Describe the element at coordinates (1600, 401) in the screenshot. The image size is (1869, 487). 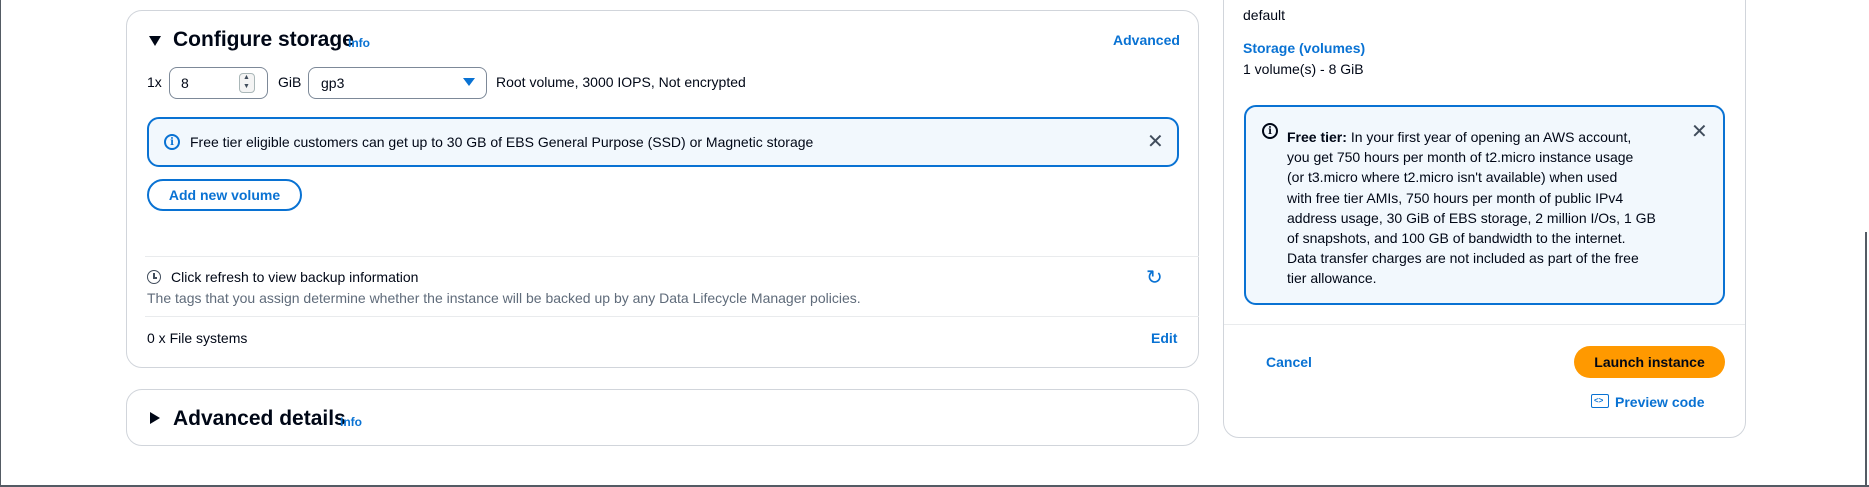
I see `preview-code-icon: <>` at that location.